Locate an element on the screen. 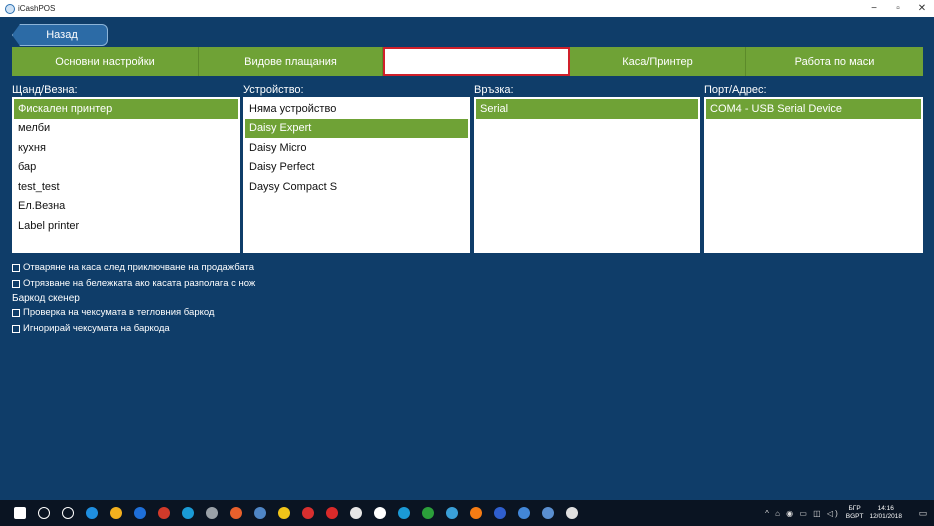 The height and width of the screenshot is (526, 934). tray-icons: ^ ⌂ ◉ ▭ ◫ ◁) is located at coordinates (802, 513).